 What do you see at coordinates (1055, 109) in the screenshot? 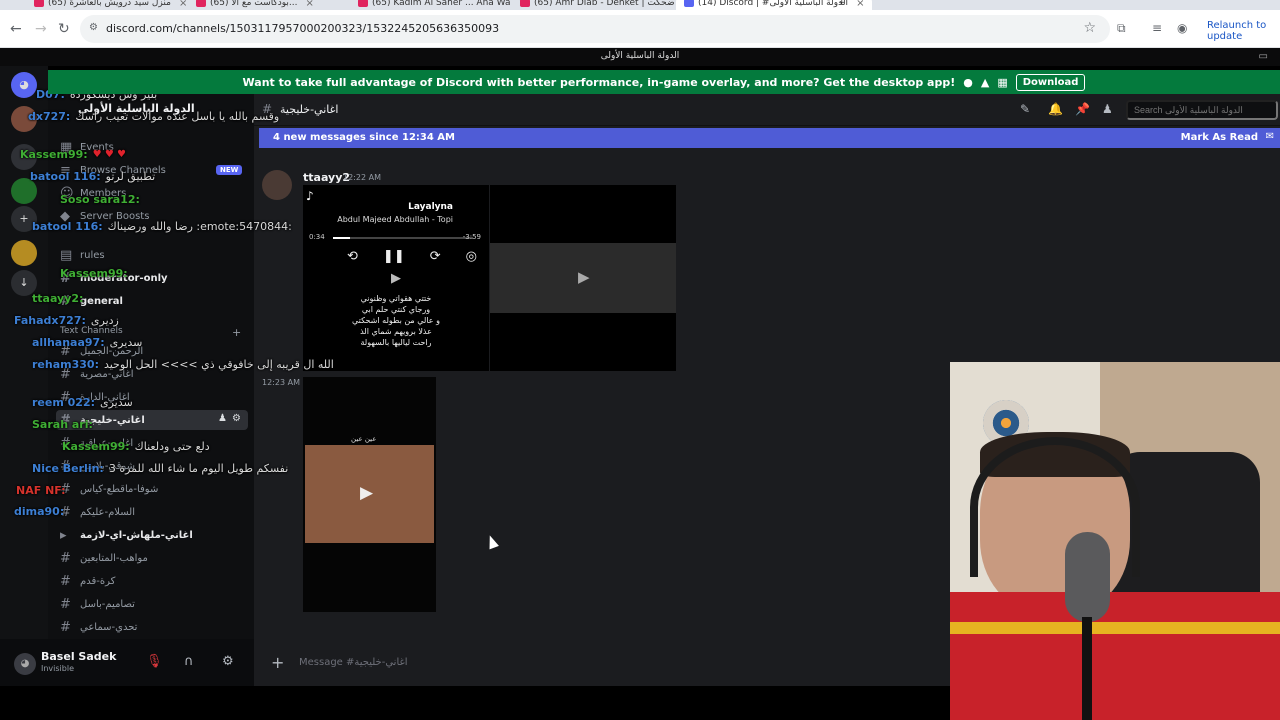
I see `bell-icon: 🔔` at bounding box center [1055, 109].